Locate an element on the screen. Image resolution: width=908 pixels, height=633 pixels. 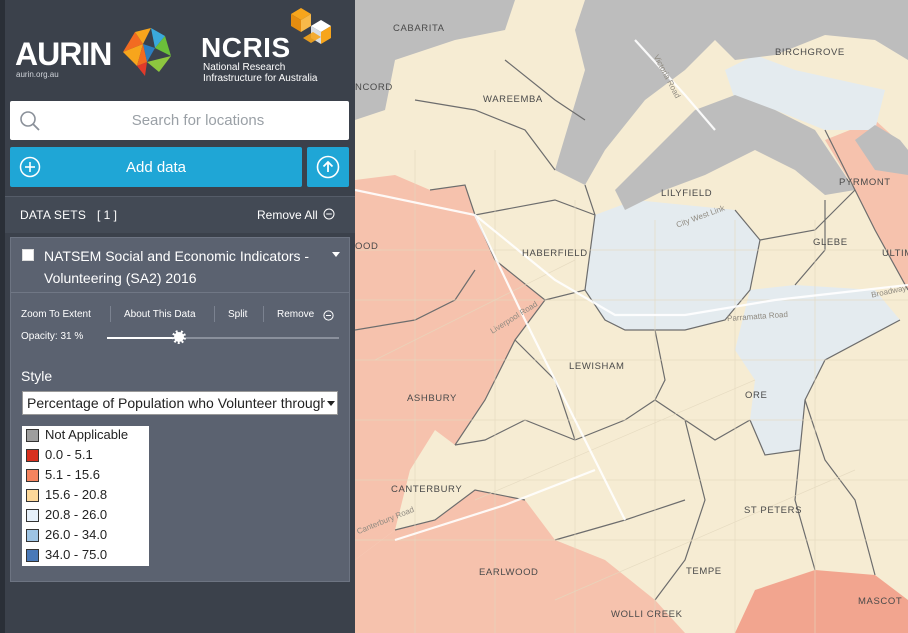
aurin-url: aurin.org.au is located at coordinates (37, 74).